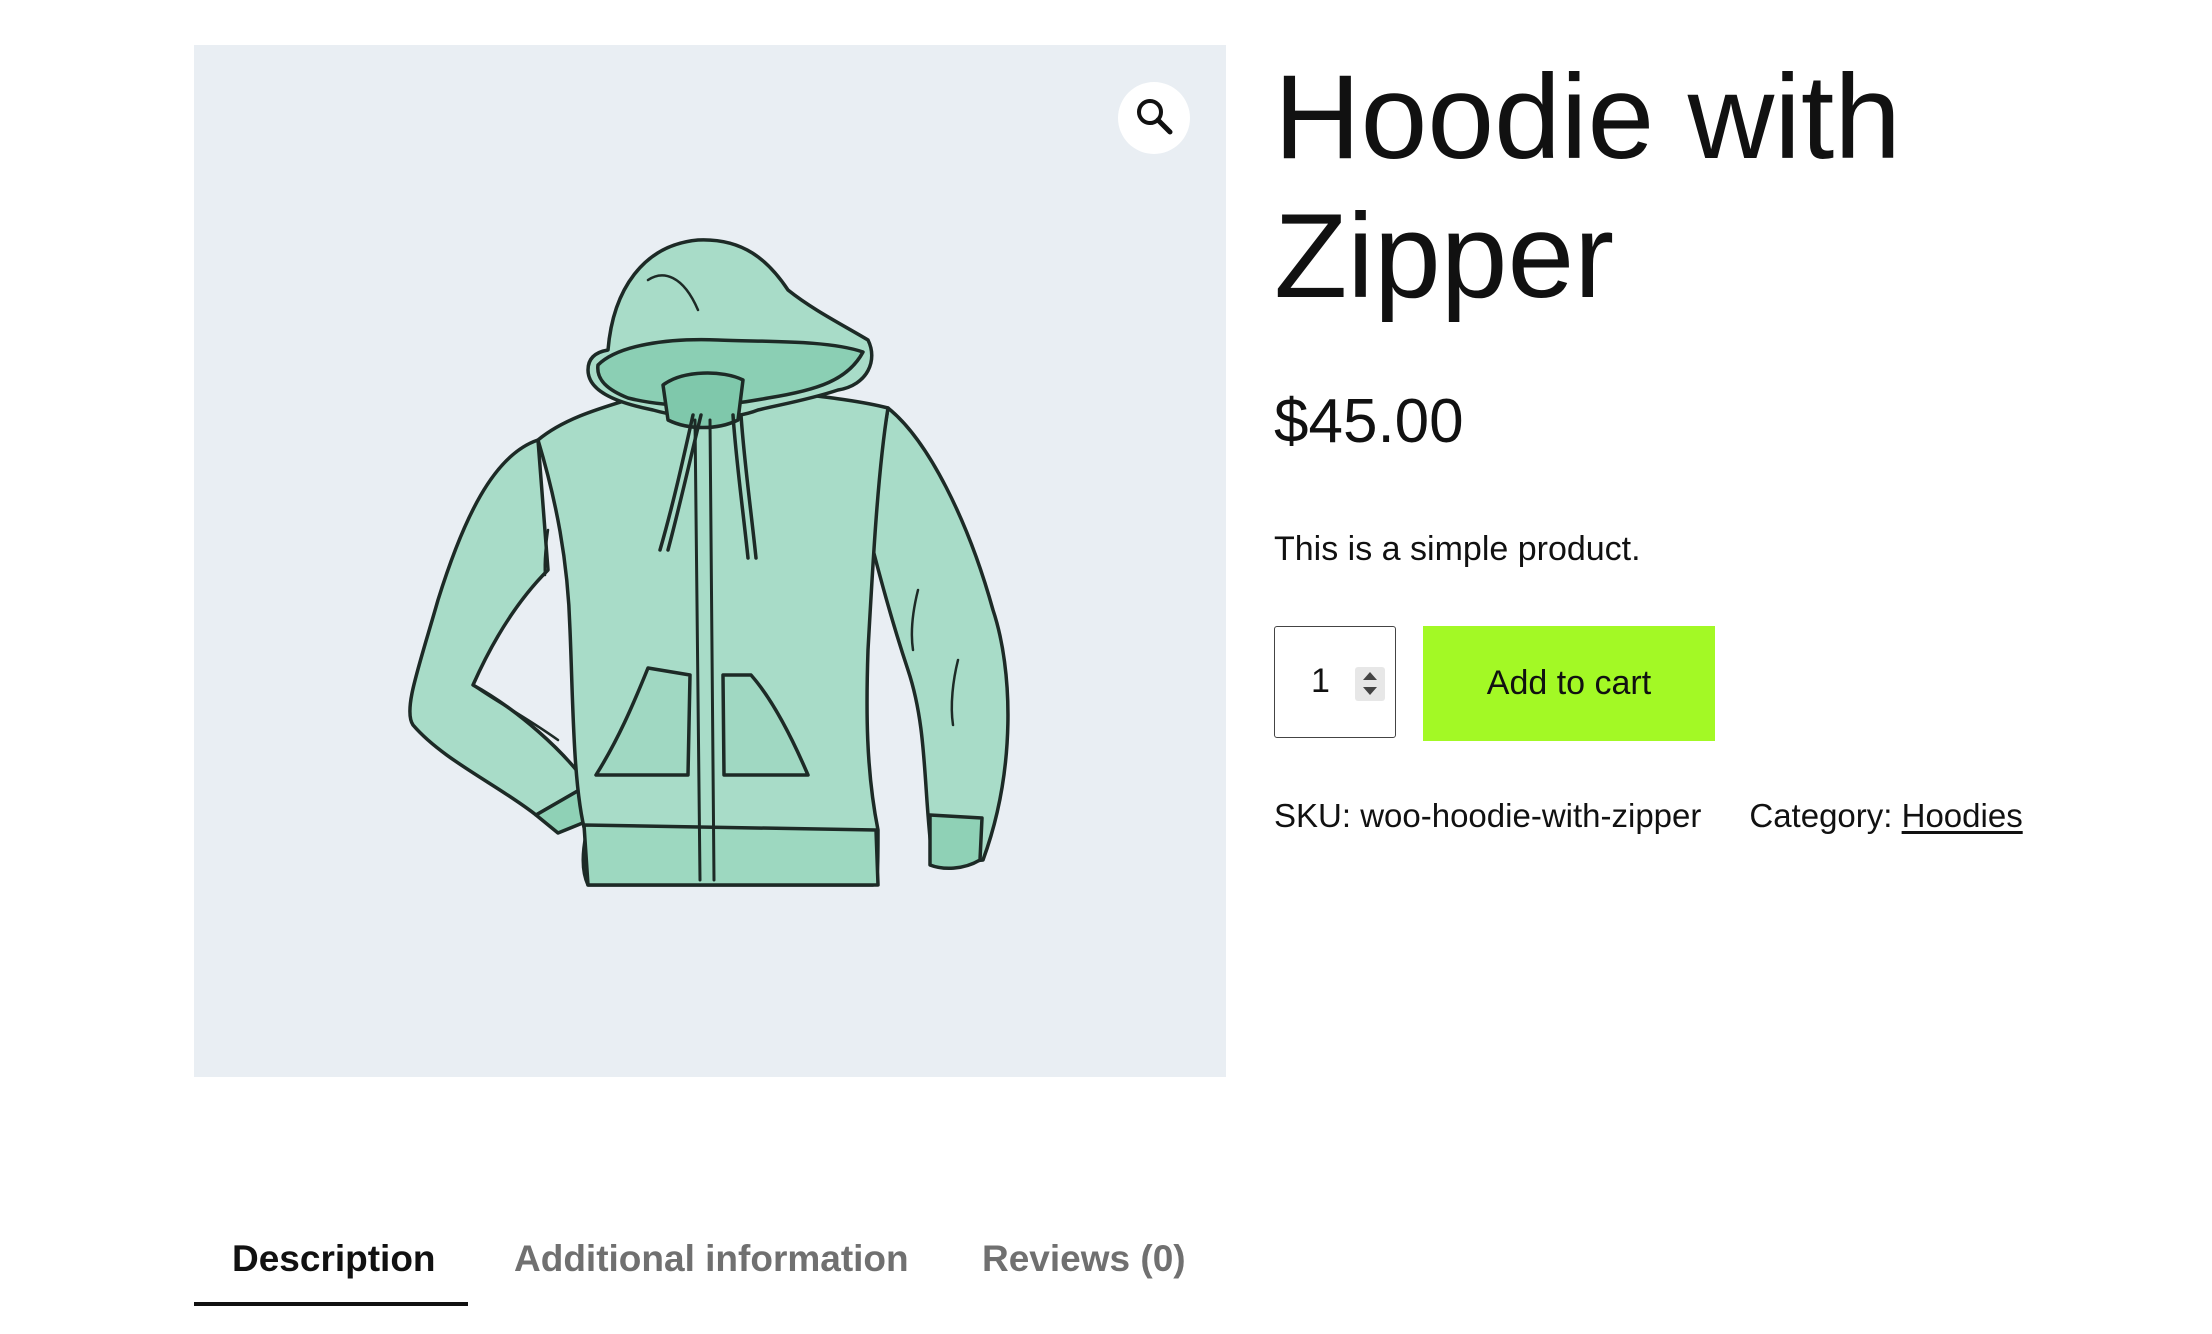 This screenshot has height=1334, width=2212. What do you see at coordinates (331, 1304) in the screenshot?
I see `active-tab-indicator` at bounding box center [331, 1304].